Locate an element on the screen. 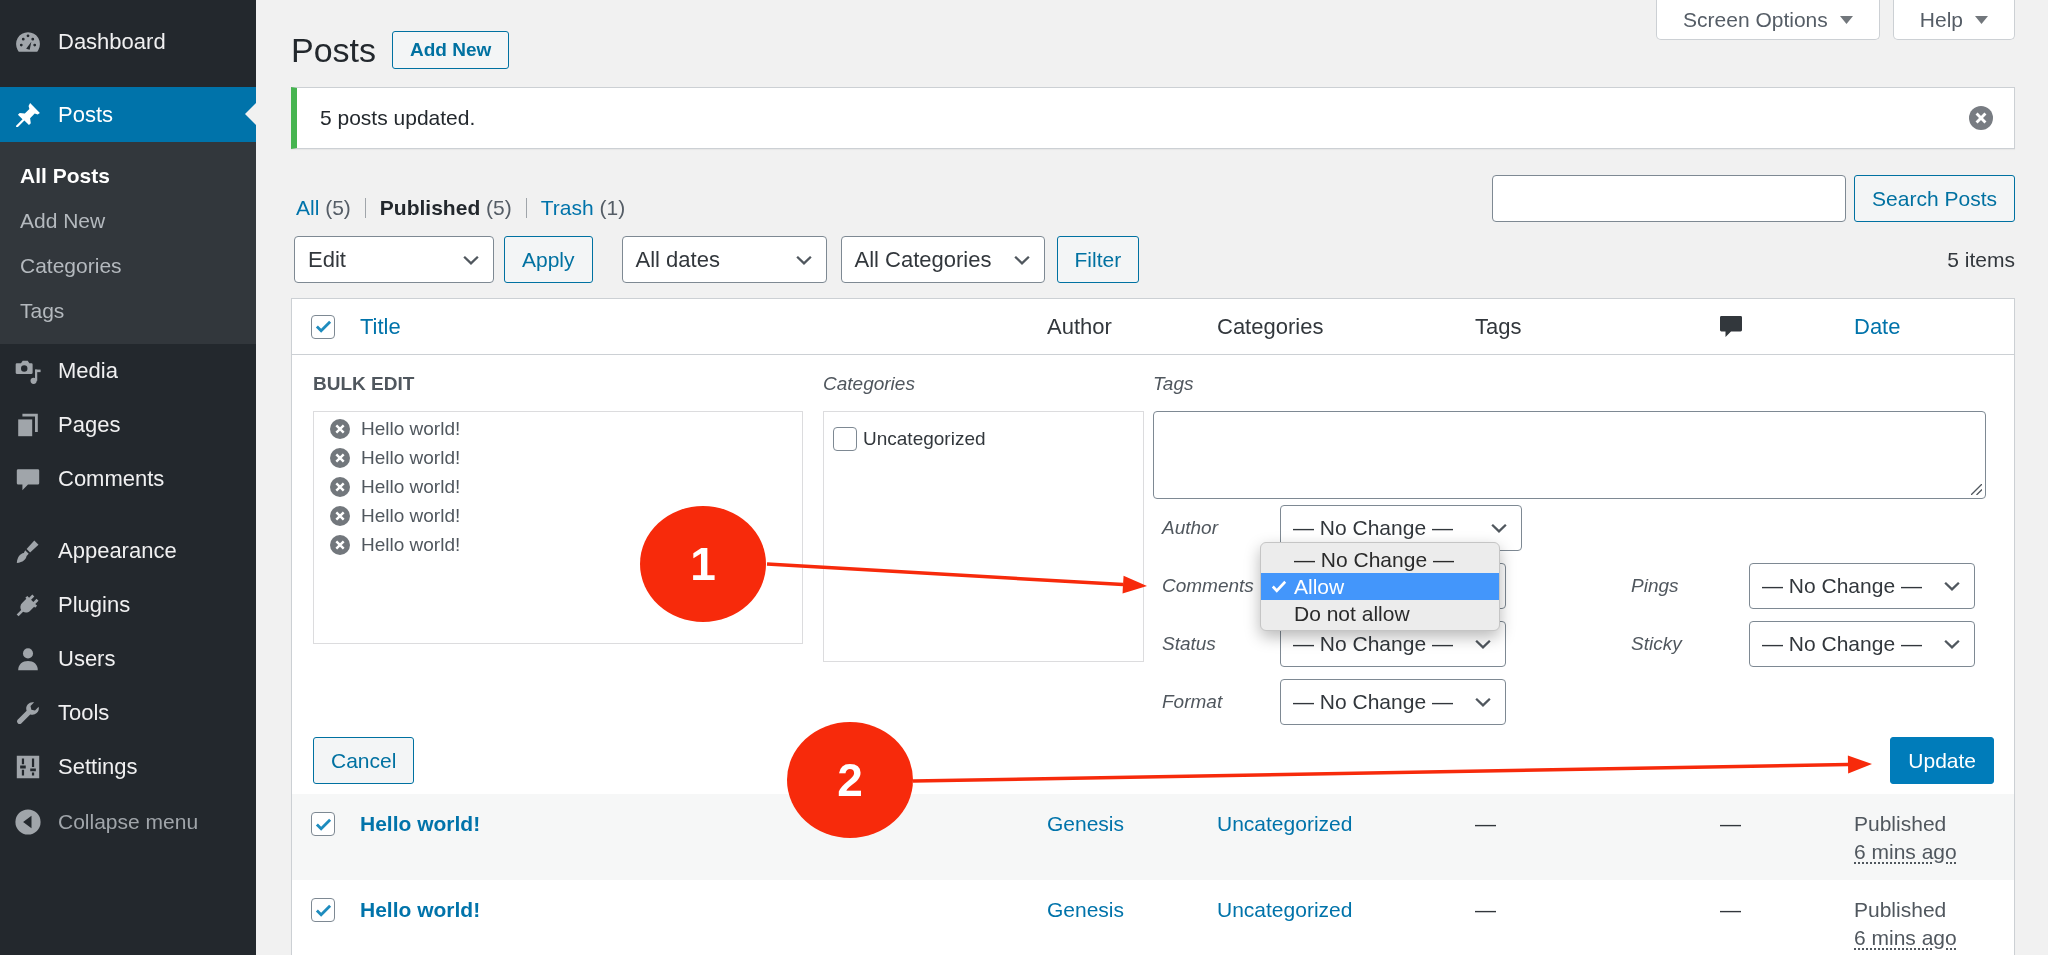 The width and height of the screenshot is (2048, 955). column-header: Author is located at coordinates (1079, 326).